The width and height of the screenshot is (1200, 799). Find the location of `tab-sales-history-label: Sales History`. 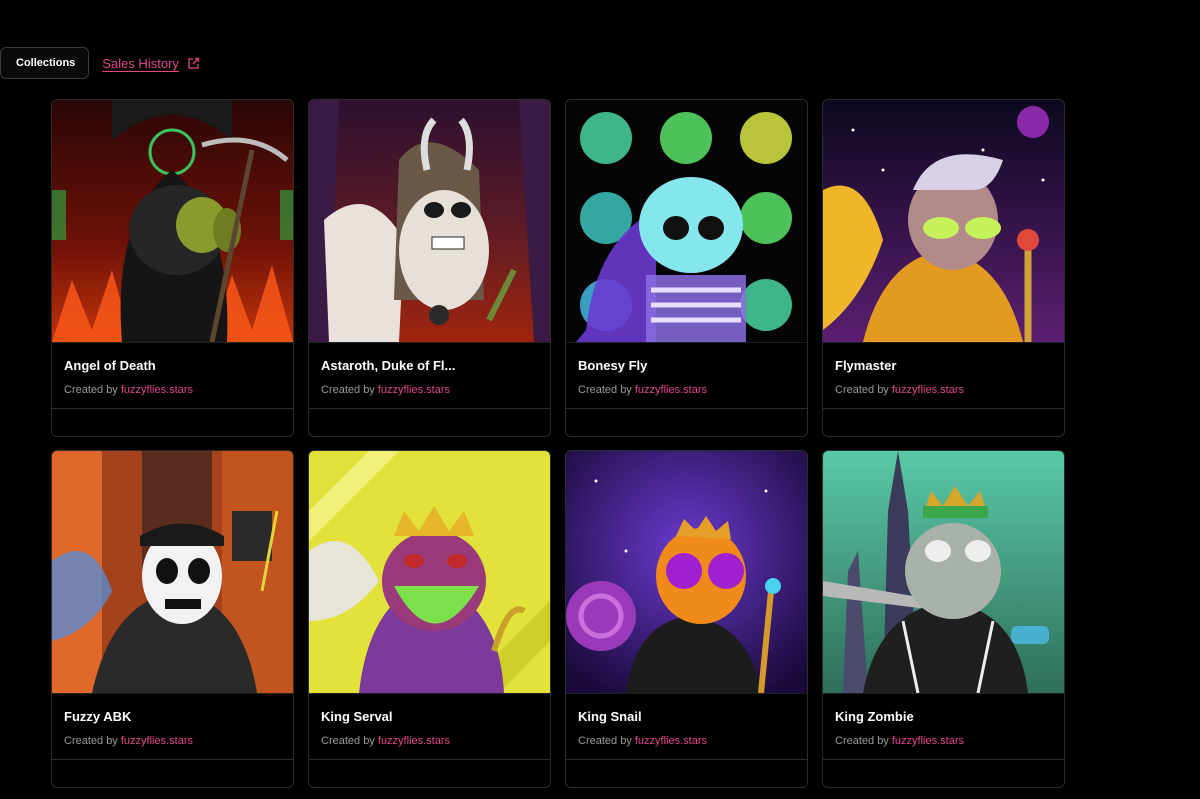

tab-sales-history-label: Sales History is located at coordinates (140, 63).